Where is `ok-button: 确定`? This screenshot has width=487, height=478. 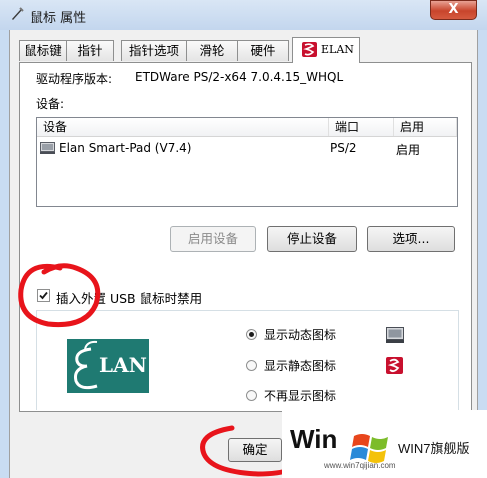
ok-button: 确定 is located at coordinates (255, 450).